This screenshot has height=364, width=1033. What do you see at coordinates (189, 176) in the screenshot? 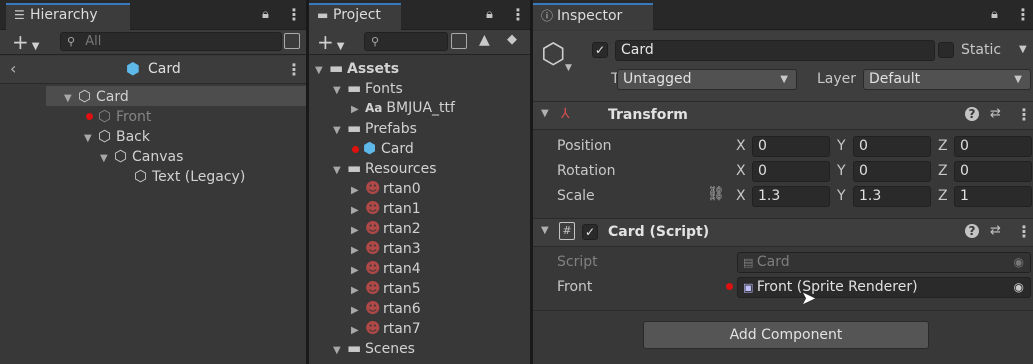
I see `tree-item-text-legacy: ⬡ Text (Legacy)` at bounding box center [189, 176].